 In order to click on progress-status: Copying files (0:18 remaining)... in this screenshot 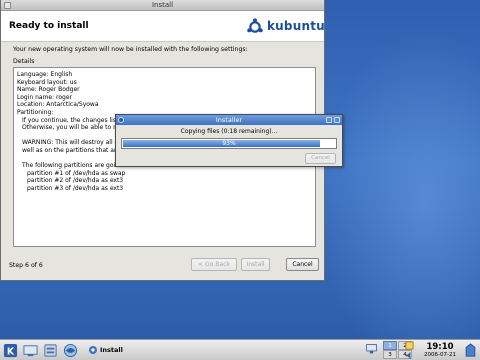, I will do `click(229, 131)`.